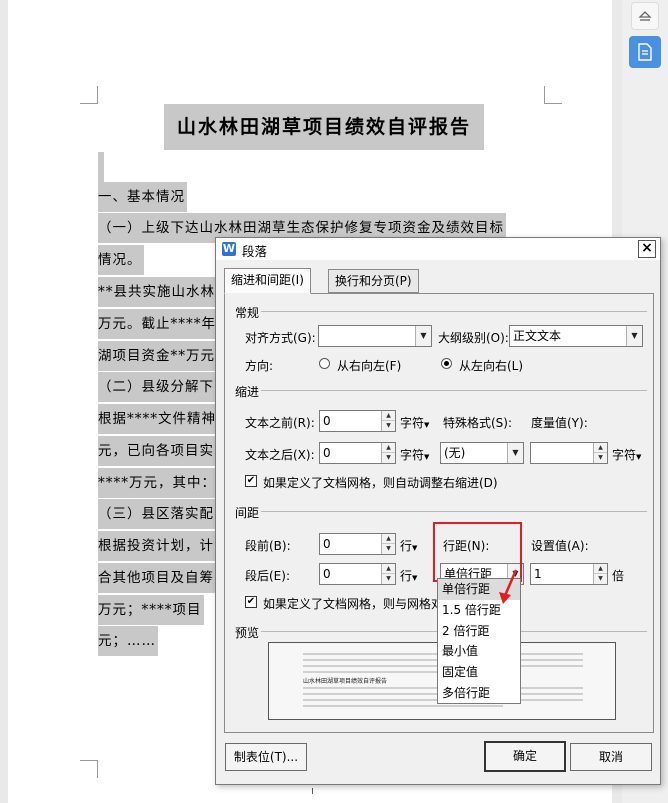  What do you see at coordinates (357, 574) in the screenshot?
I see `space-after-input: 0 ▲ ▼` at bounding box center [357, 574].